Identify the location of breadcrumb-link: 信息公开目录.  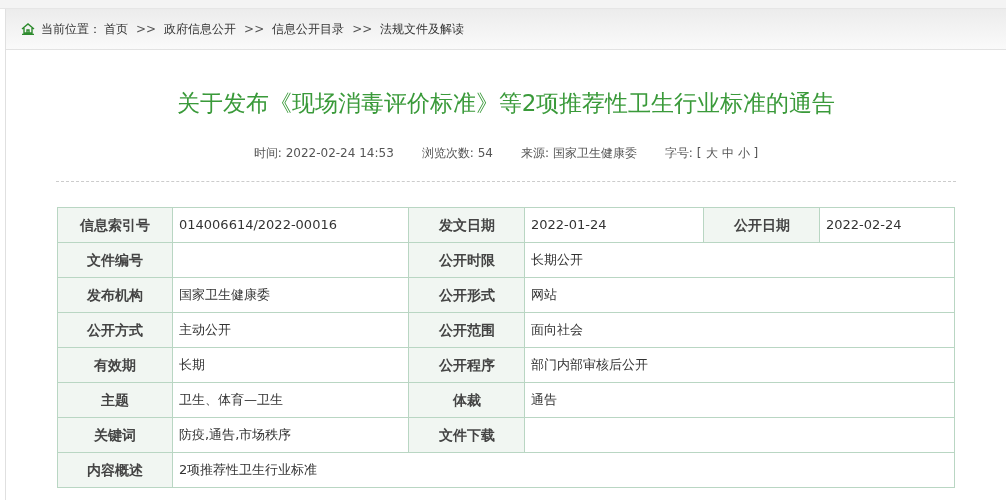
(308, 29).